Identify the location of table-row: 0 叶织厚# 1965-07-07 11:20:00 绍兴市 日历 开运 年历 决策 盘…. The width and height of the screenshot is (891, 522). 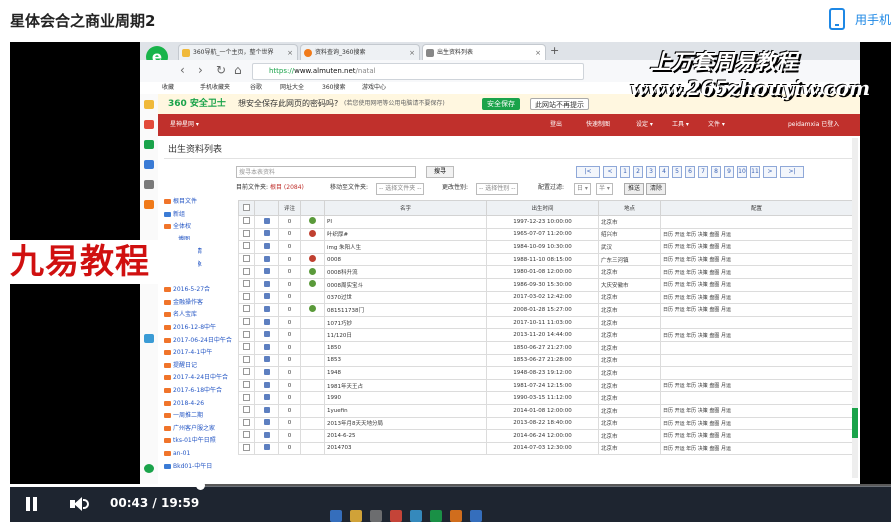
(545, 234).